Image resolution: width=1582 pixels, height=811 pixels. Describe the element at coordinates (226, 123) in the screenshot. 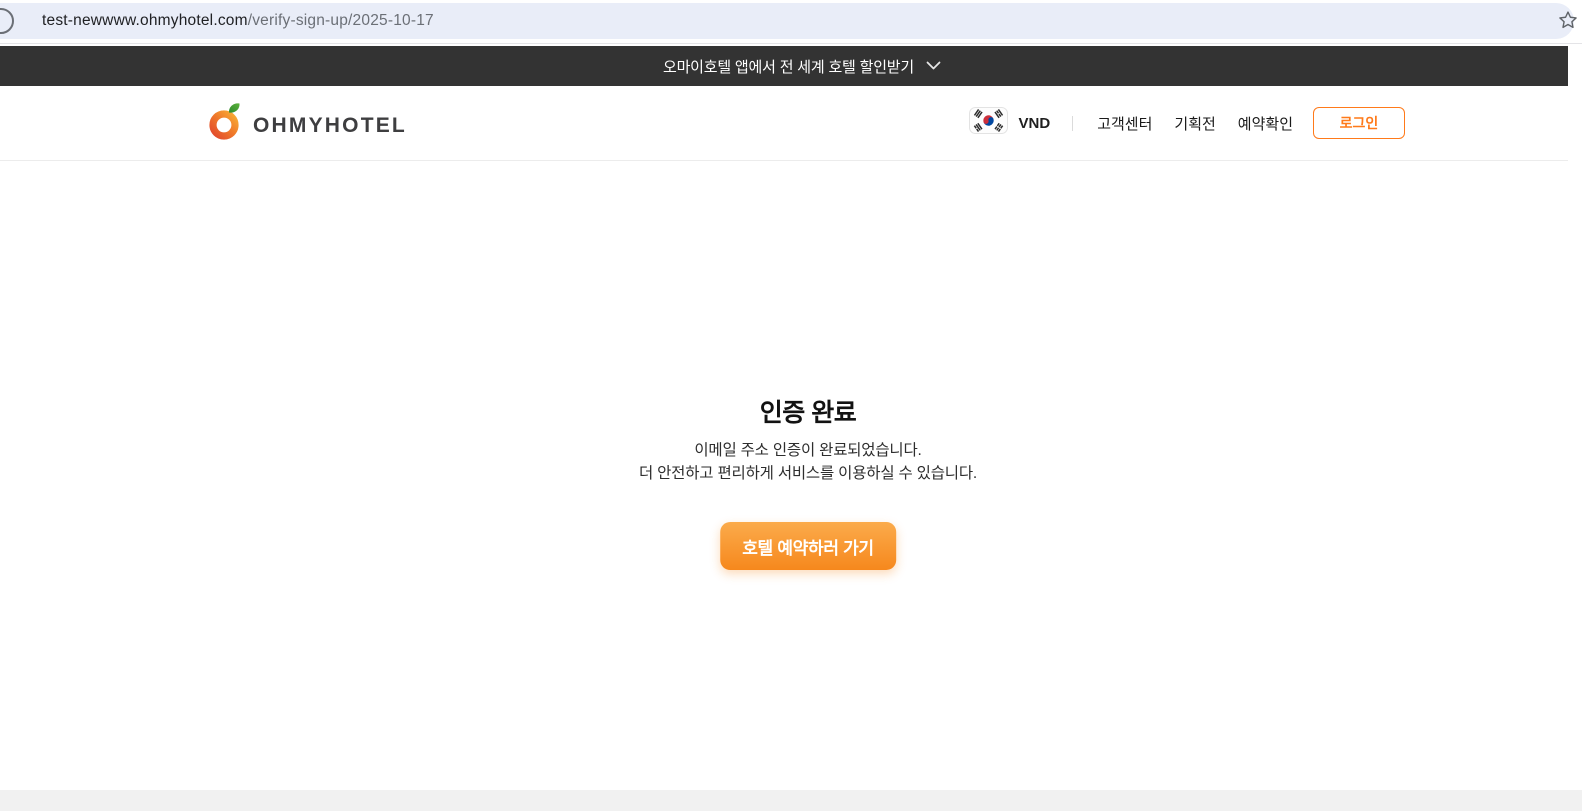

I see `orange-ring-leaf-icon` at that location.